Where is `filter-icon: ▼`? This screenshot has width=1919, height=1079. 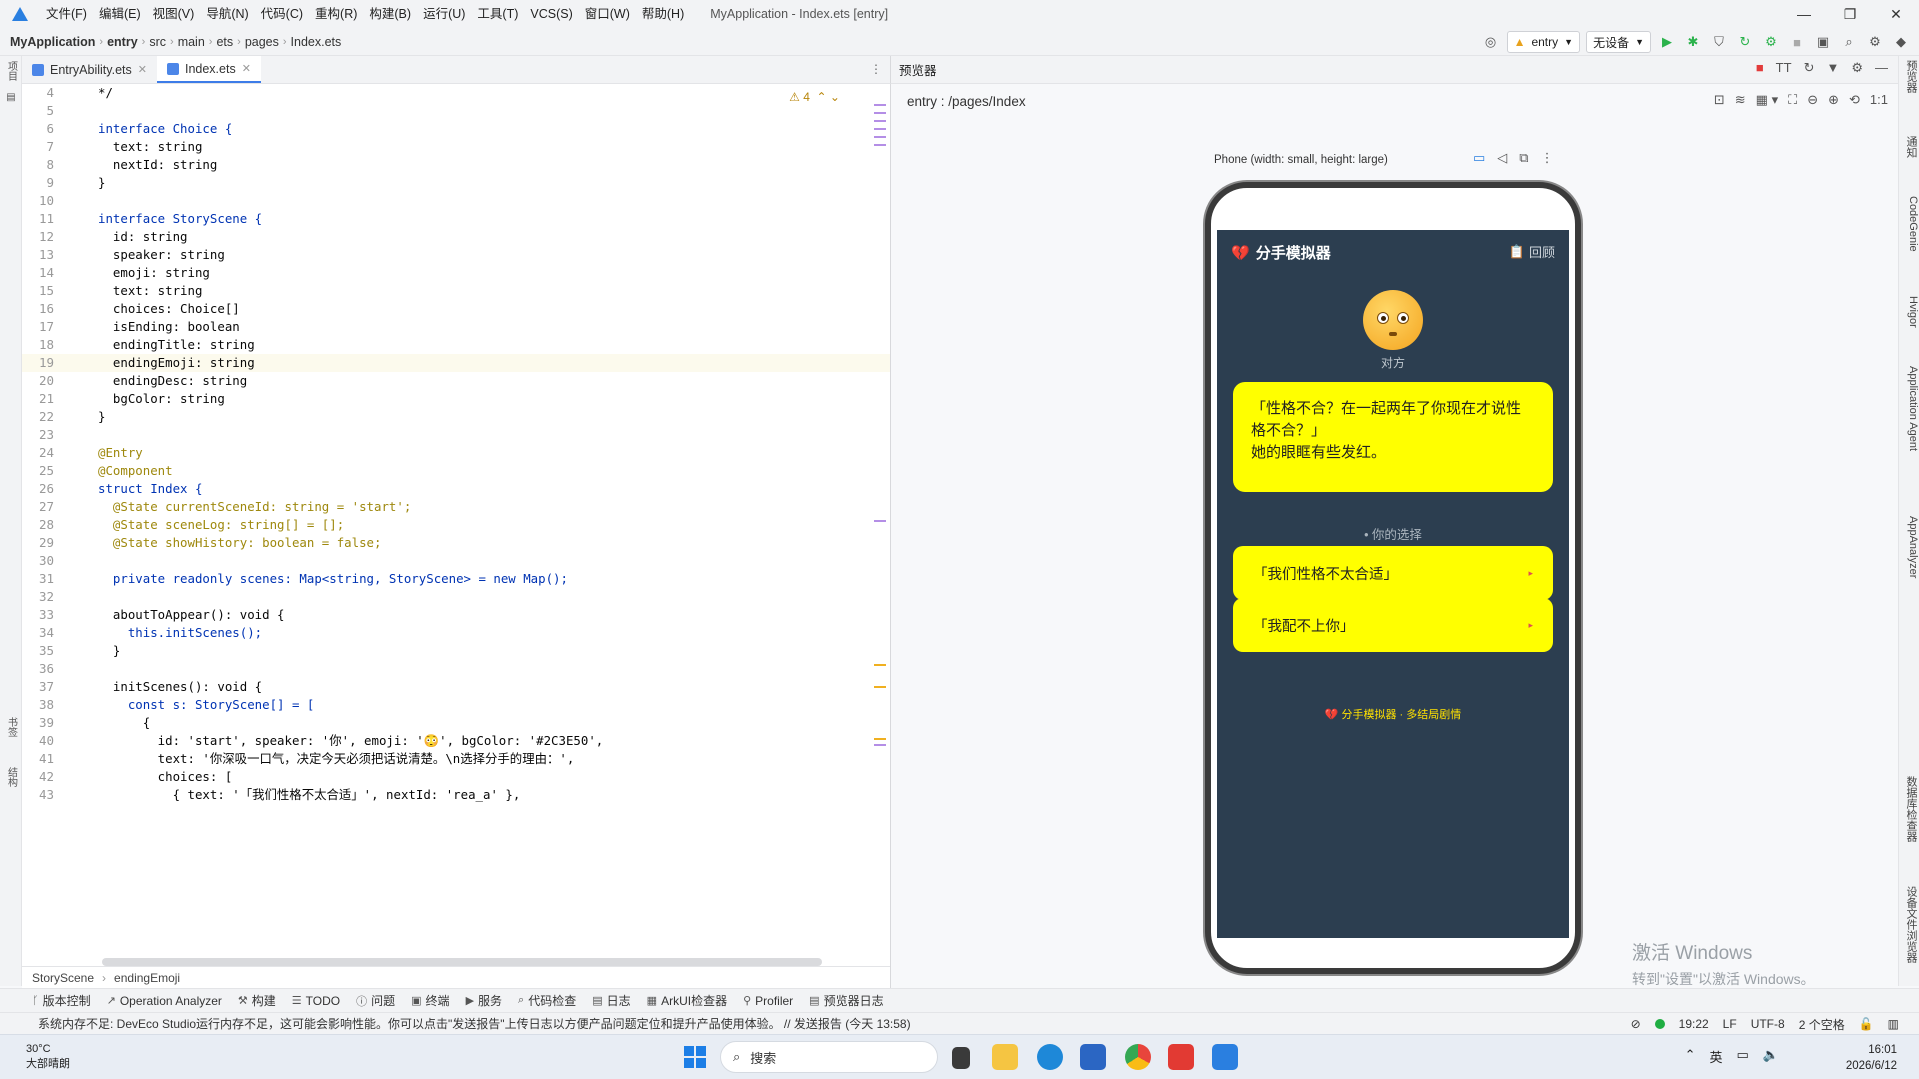 filter-icon: ▼ is located at coordinates (1832, 68).